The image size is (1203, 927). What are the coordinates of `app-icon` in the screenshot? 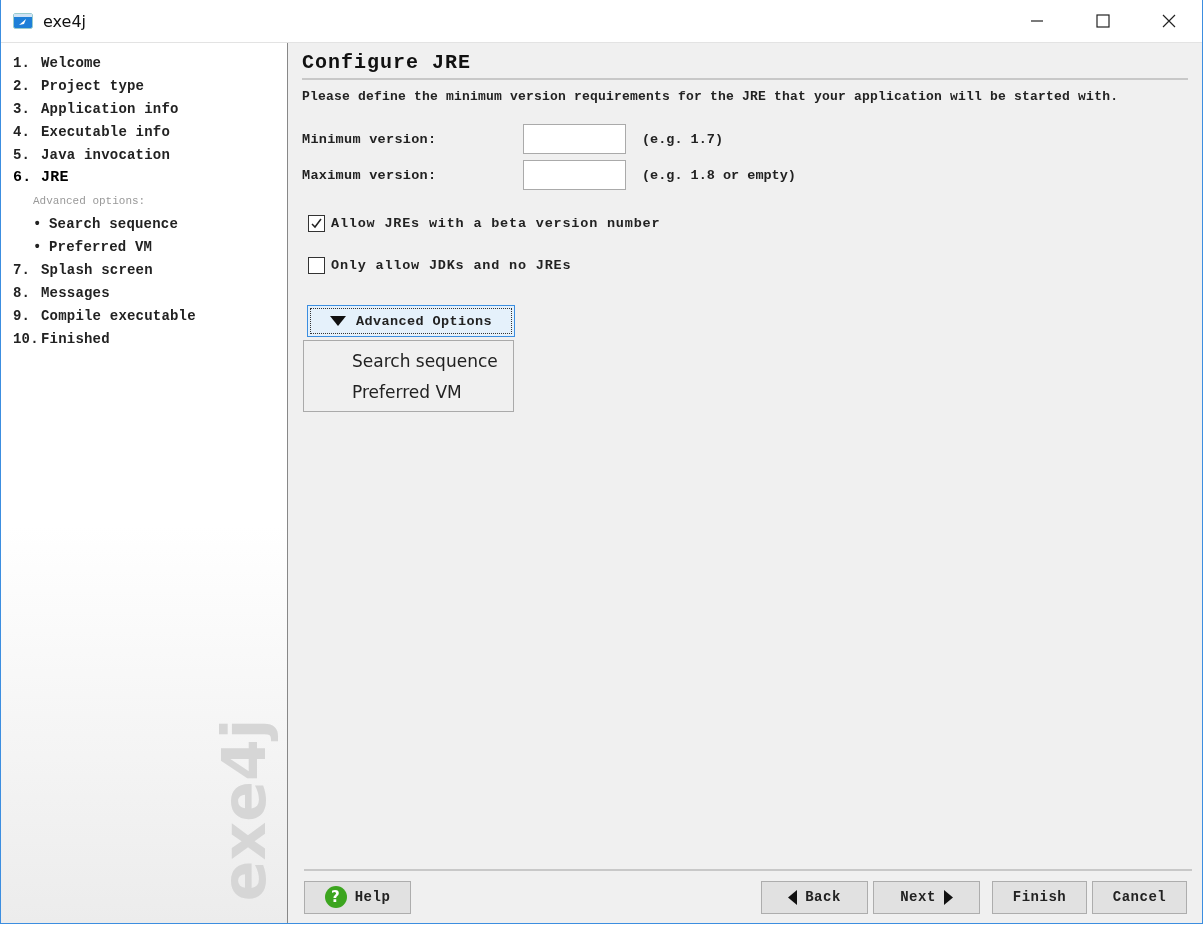 It's located at (23, 21).